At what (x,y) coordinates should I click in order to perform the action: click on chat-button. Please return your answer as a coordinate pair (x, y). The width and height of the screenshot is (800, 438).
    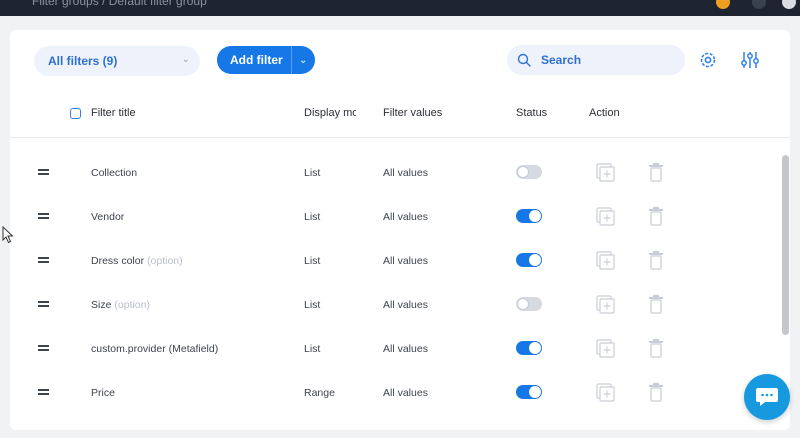
    Looking at the image, I should click on (767, 397).